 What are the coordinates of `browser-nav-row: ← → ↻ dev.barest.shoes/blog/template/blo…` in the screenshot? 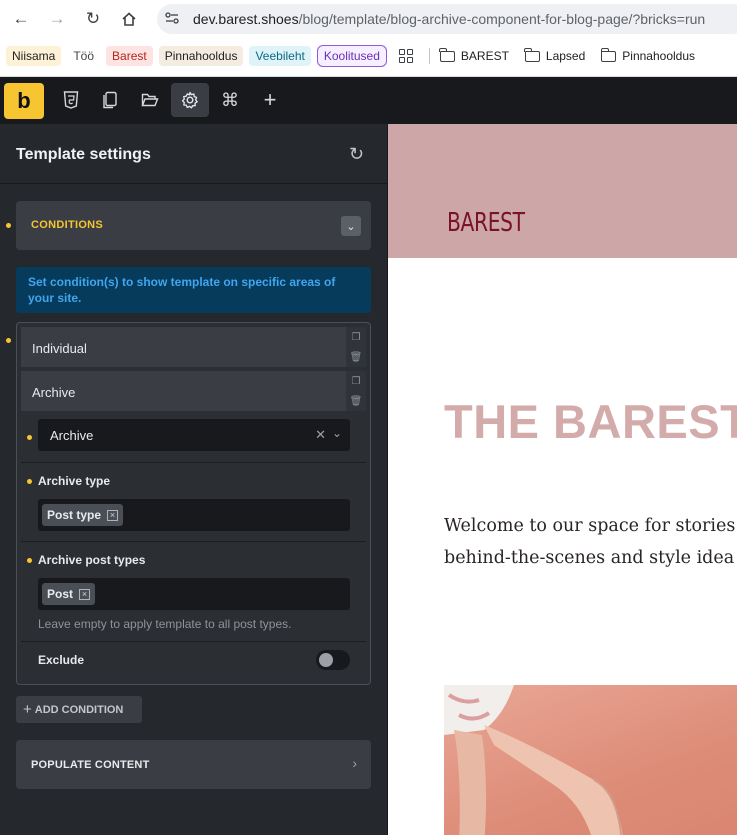 It's located at (368, 19).